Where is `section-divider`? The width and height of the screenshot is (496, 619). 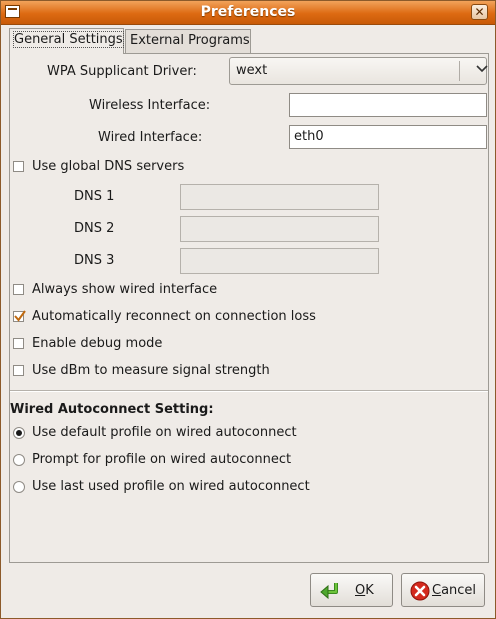 section-divider is located at coordinates (249, 391).